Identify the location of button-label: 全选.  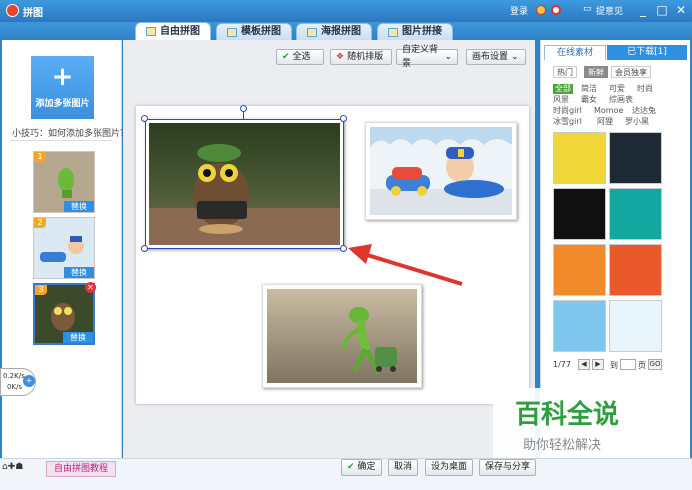
(301, 57).